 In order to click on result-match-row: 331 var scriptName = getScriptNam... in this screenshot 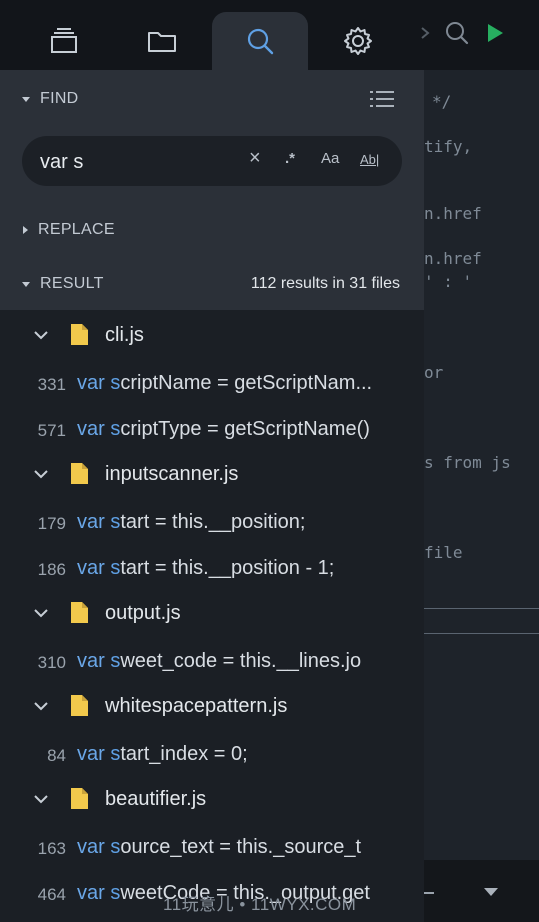, I will do `click(212, 383)`.